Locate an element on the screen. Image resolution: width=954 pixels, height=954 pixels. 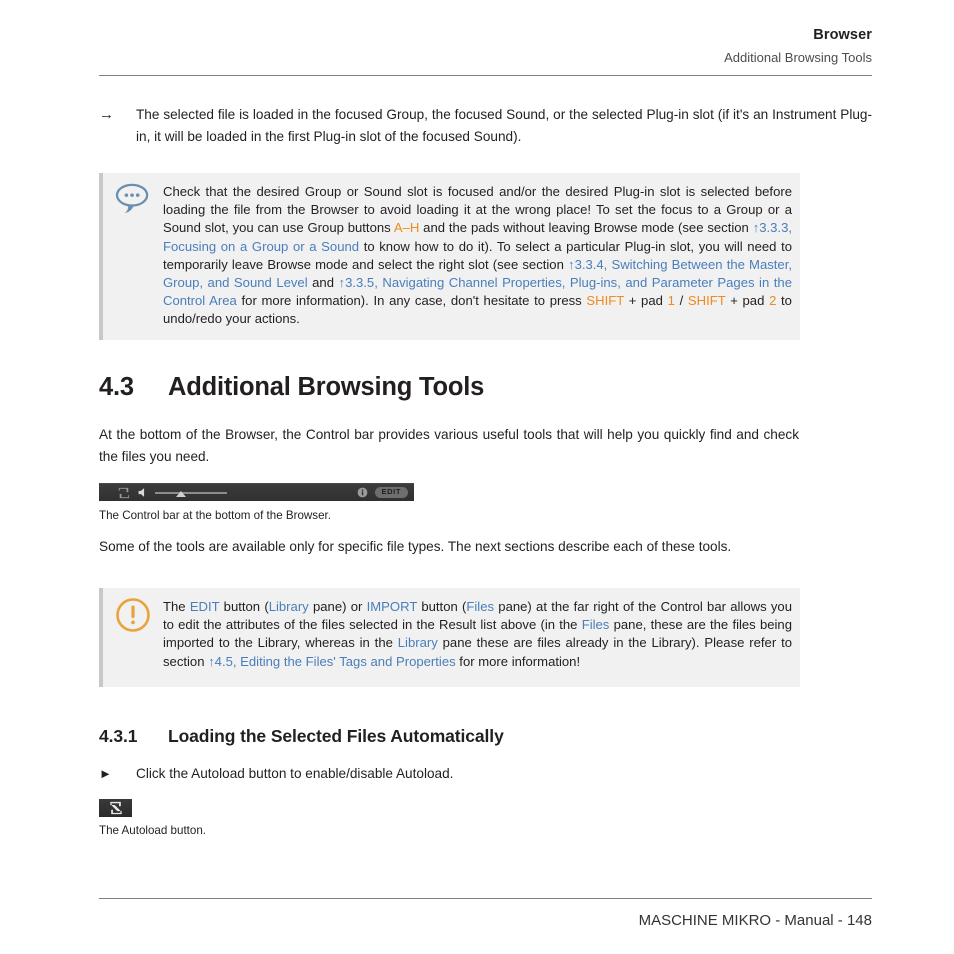
warning-exclamation-icon is located at coordinates (133, 615).